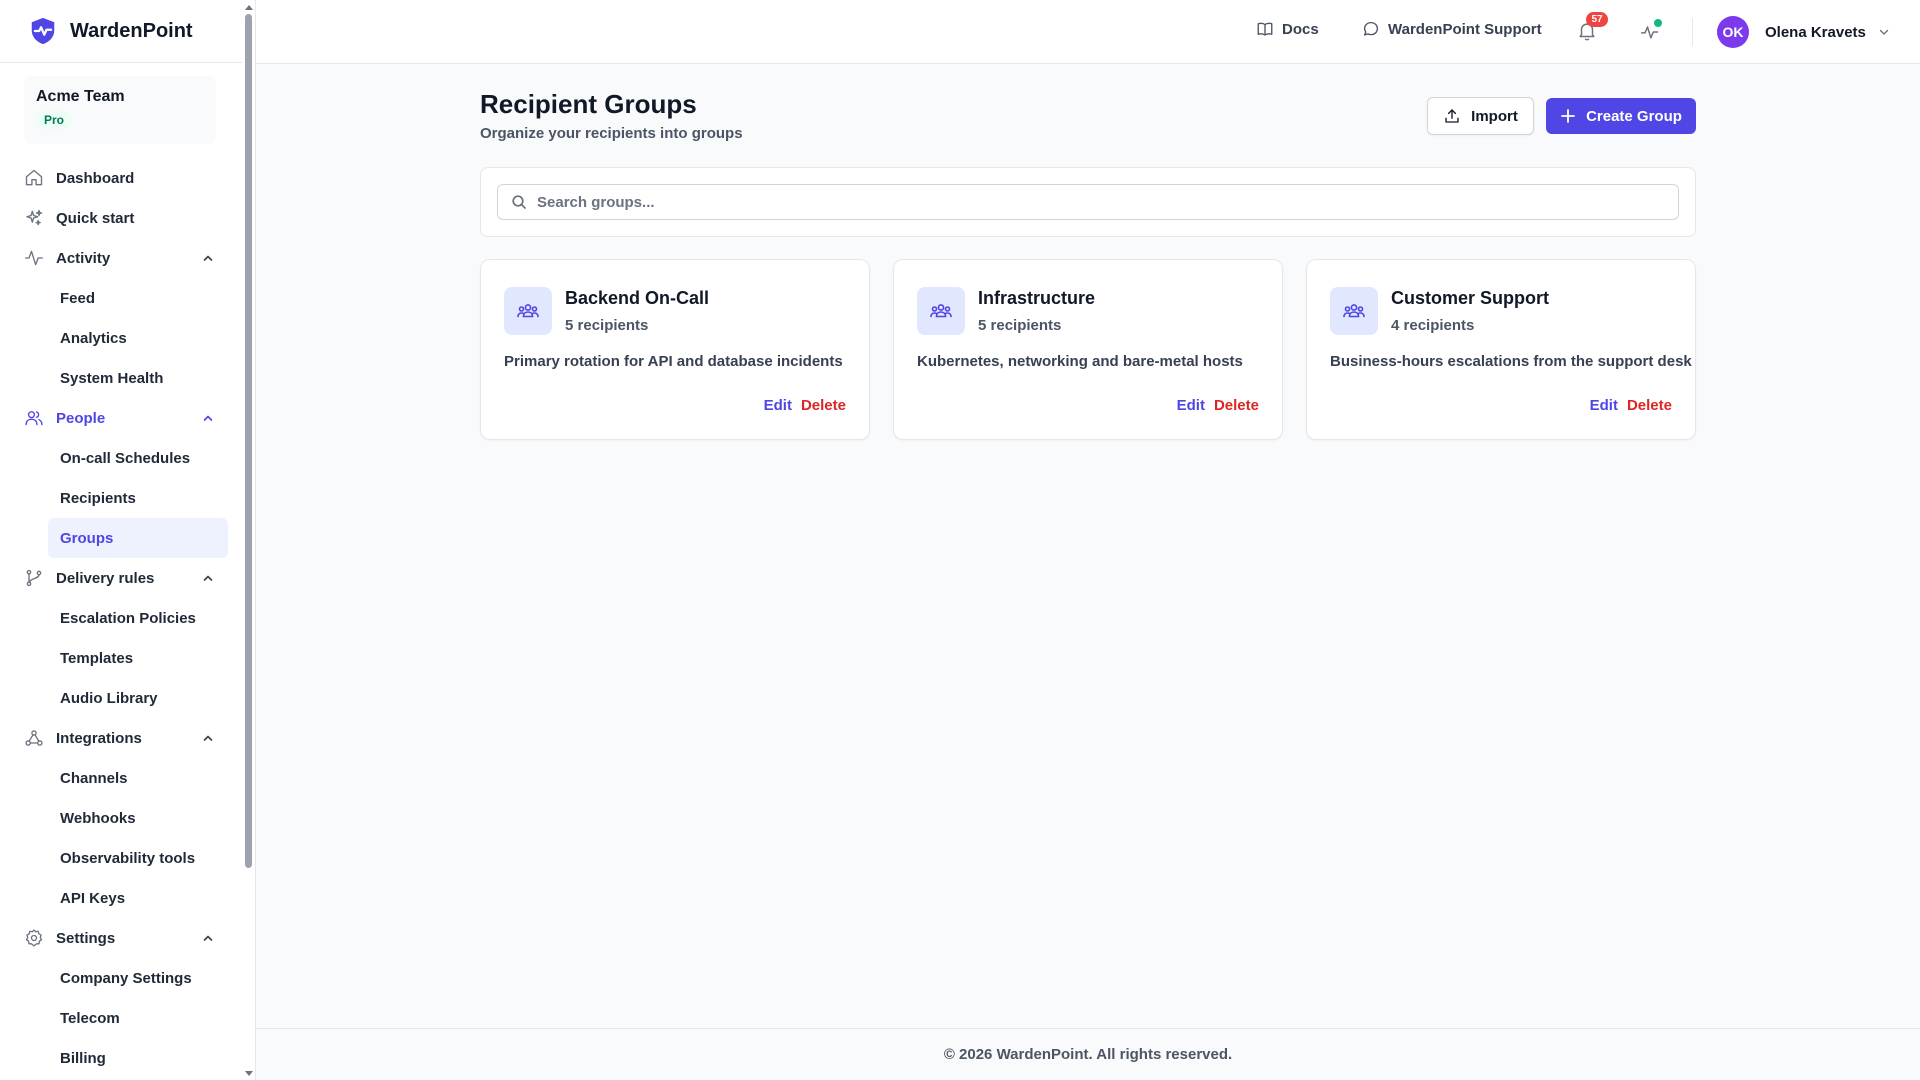 This screenshot has height=1080, width=1920. What do you see at coordinates (1815, 32) in the screenshot?
I see `user-name: Olena Kravets` at bounding box center [1815, 32].